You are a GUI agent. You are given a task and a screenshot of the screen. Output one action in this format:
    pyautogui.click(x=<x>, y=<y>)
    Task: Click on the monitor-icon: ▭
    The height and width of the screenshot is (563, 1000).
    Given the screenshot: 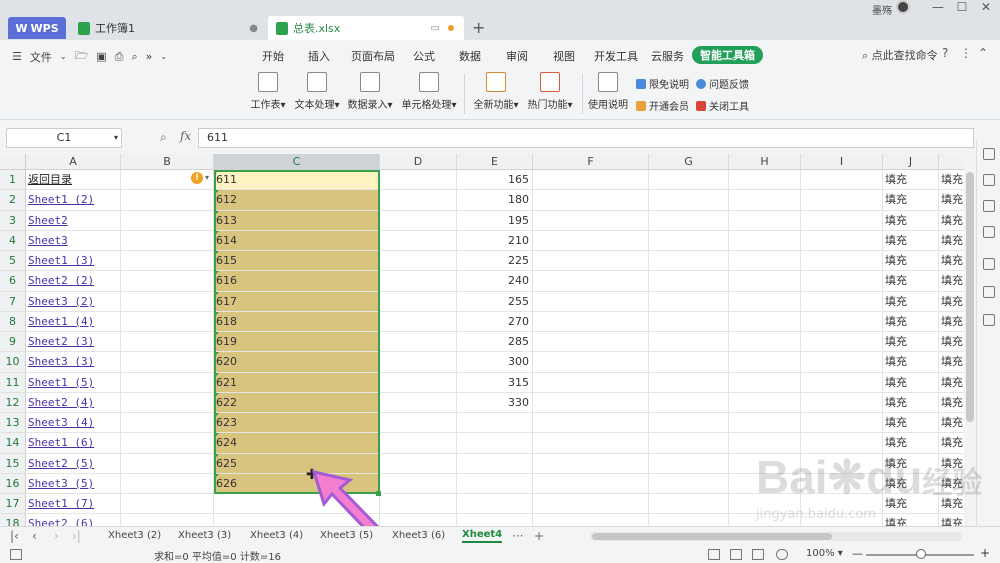 What is the action you would take?
    pyautogui.click(x=435, y=28)
    